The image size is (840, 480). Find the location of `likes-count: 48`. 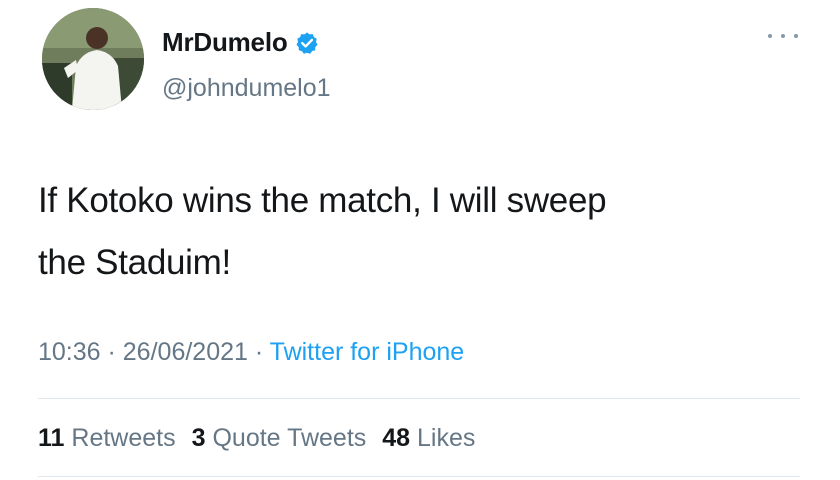

likes-count: 48 is located at coordinates (396, 438).